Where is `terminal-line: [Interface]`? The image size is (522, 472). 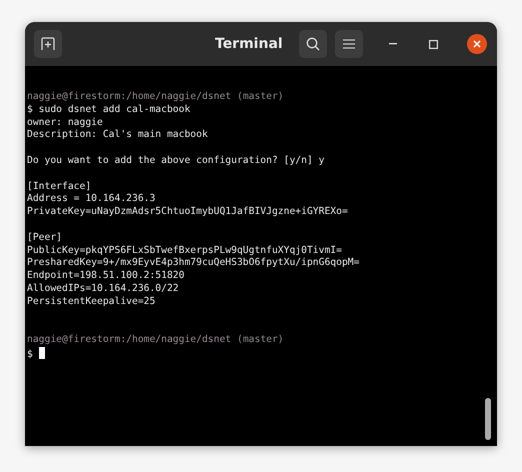 terminal-line: [Interface] is located at coordinates (59, 186).